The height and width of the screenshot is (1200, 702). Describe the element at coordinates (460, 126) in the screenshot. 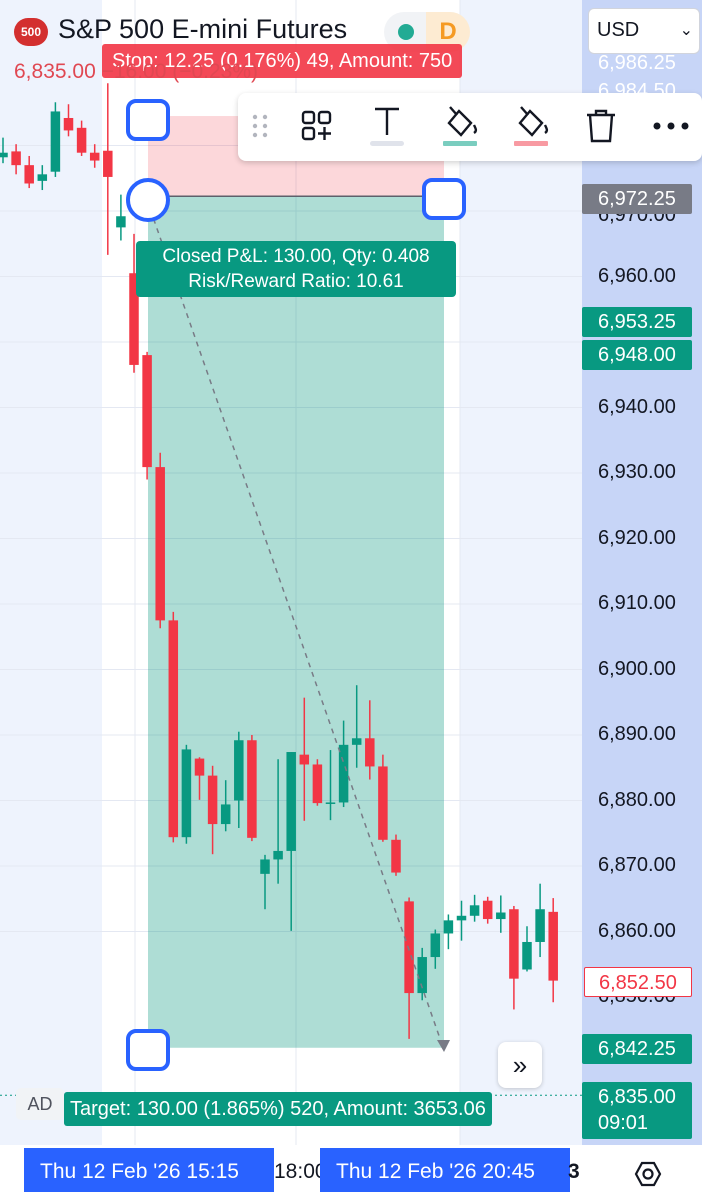

I see `fill-color-icon` at that location.